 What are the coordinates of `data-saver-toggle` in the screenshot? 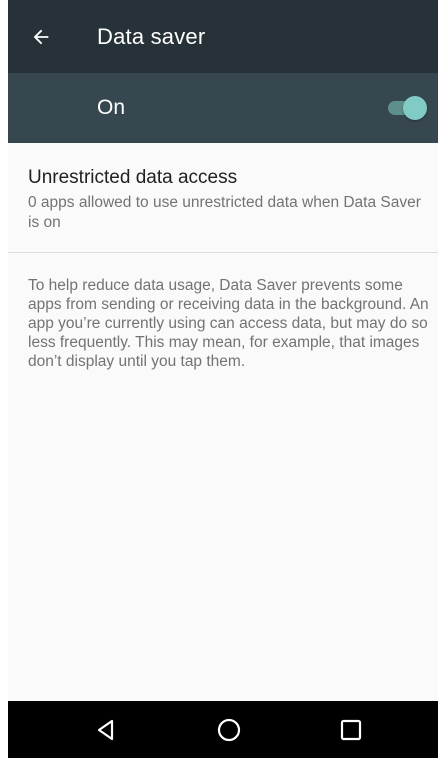 It's located at (406, 108).